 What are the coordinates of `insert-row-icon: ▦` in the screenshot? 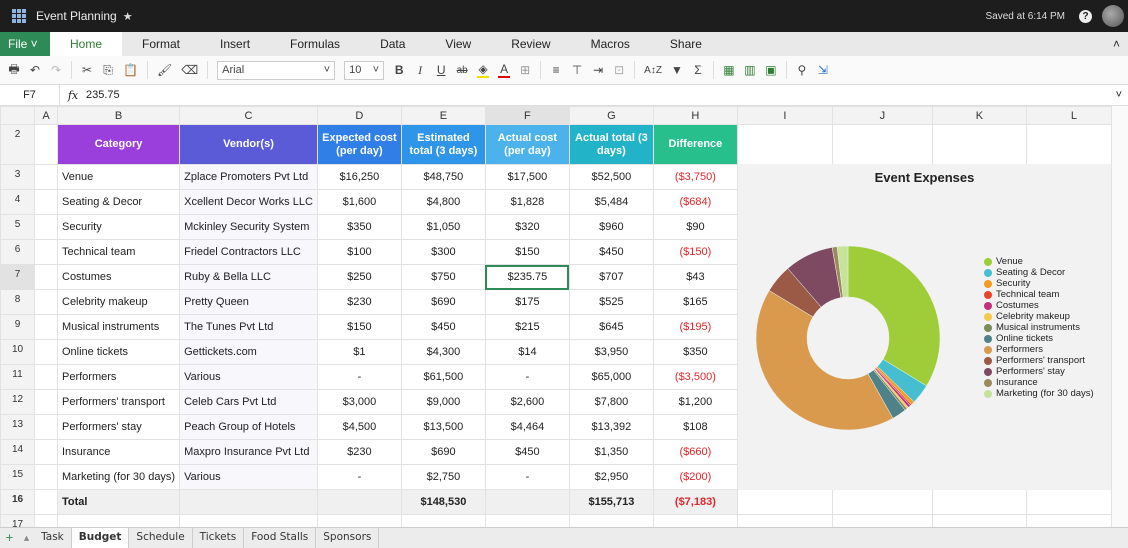 It's located at (729, 70).